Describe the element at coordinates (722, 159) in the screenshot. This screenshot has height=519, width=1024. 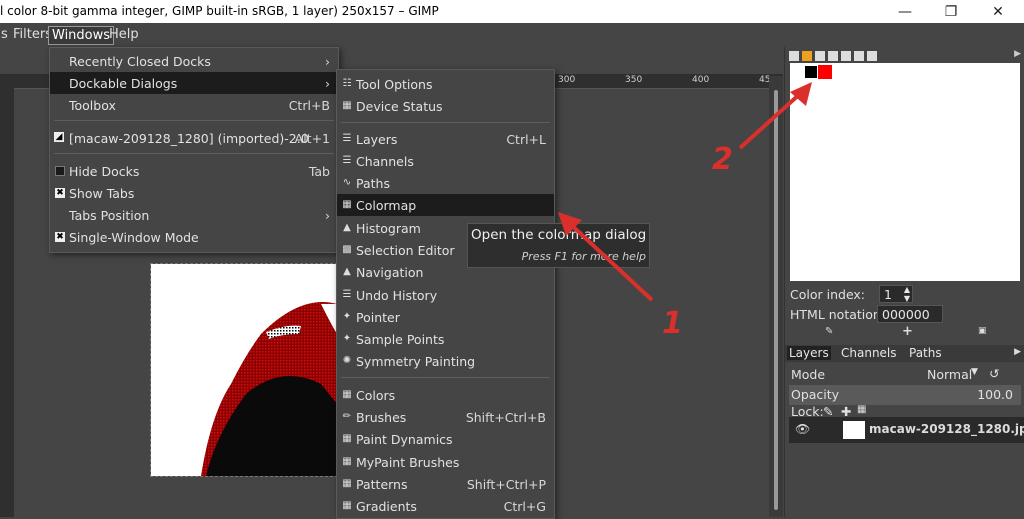
I see `annotation-label-2: 2` at that location.